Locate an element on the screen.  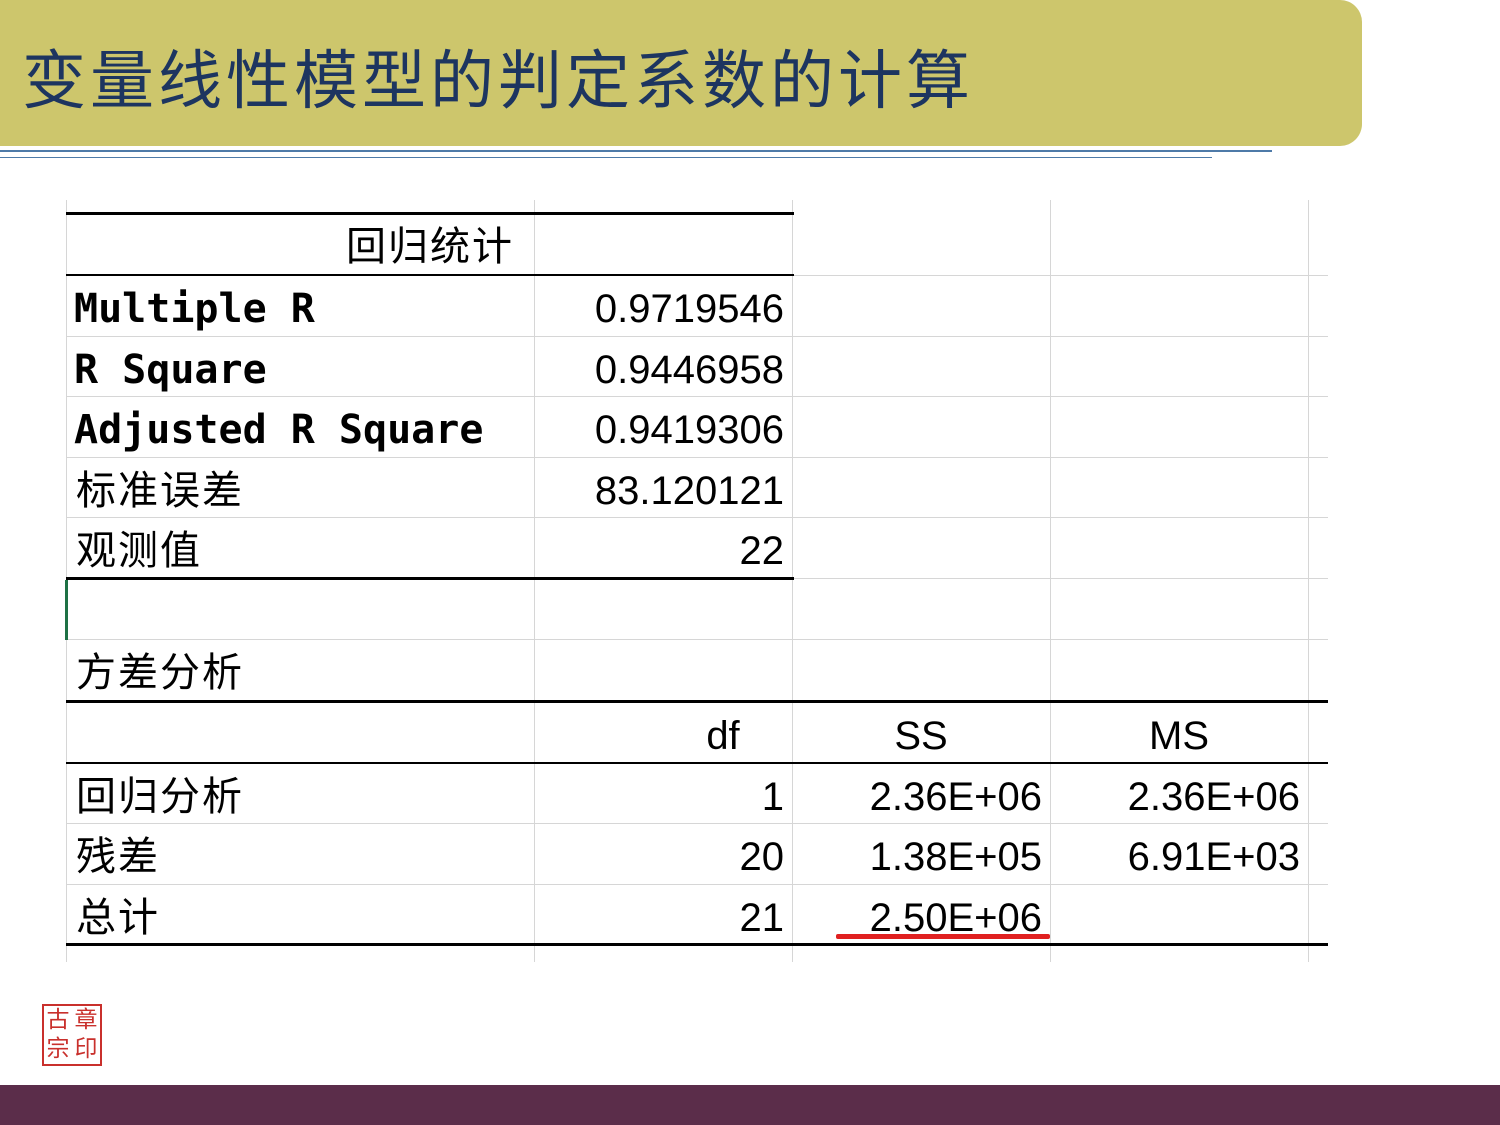
seal-char: 宗 is located at coordinates (58, 1049).